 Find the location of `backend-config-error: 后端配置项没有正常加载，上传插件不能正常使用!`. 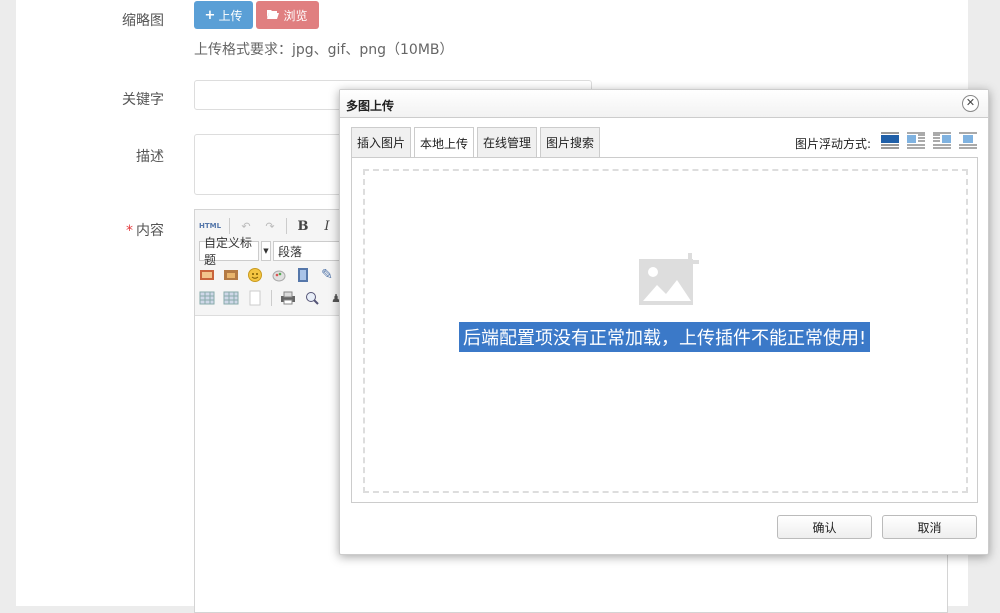

backend-config-error: 后端配置项没有正常加载，上传插件不能正常使用! is located at coordinates (665, 337).